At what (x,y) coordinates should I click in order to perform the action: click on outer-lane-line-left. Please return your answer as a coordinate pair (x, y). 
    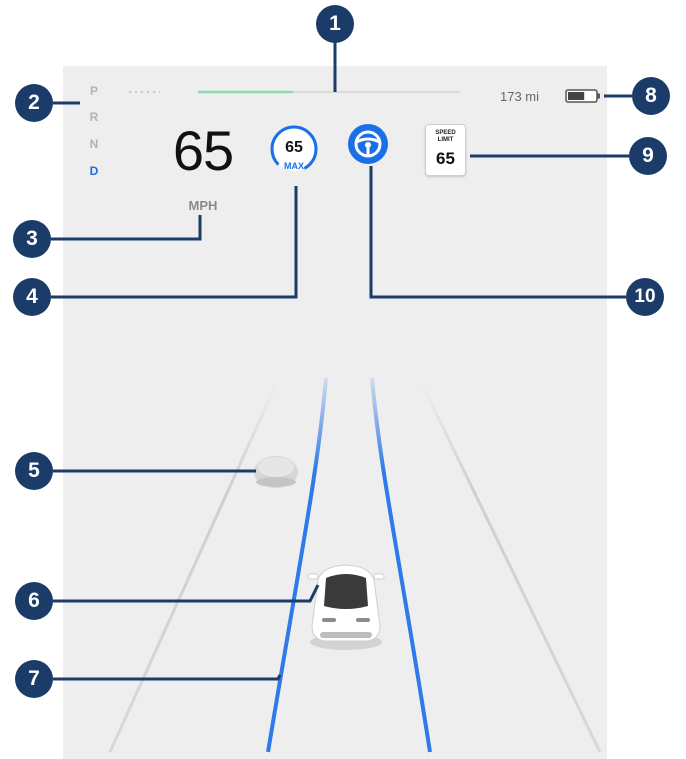
    Looking at the image, I should click on (194, 566).